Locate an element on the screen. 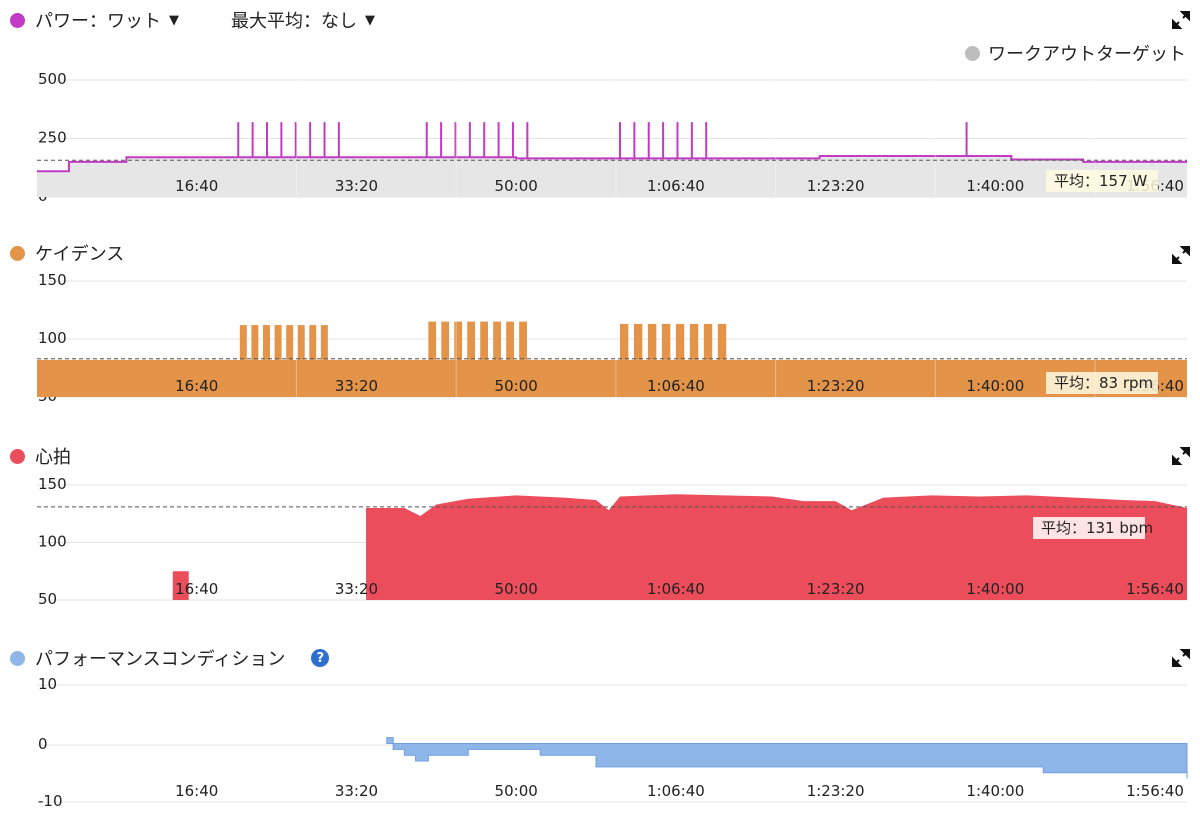 Image resolution: width=1200 pixels, height=825 pixels. y-tick-label: -10 is located at coordinates (50, 801).